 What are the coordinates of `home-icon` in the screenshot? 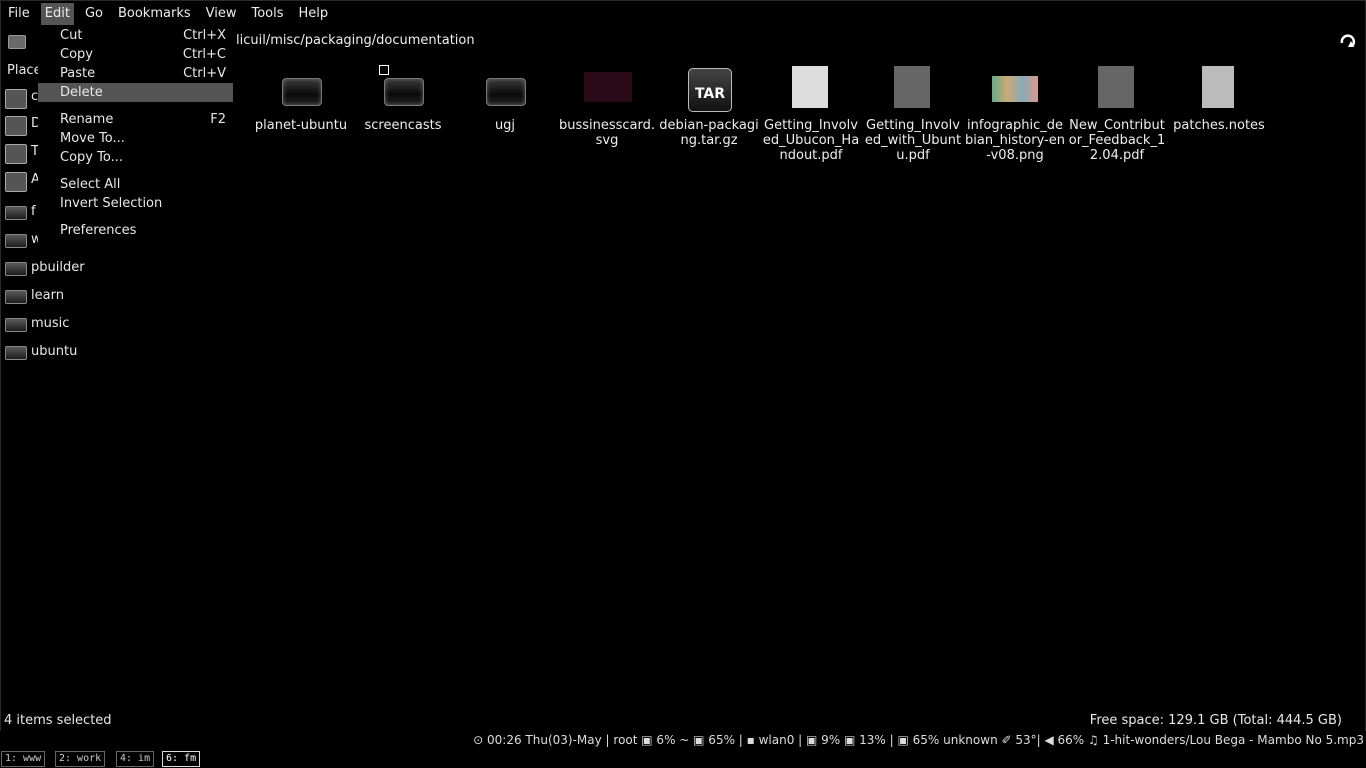 It's located at (16, 99).